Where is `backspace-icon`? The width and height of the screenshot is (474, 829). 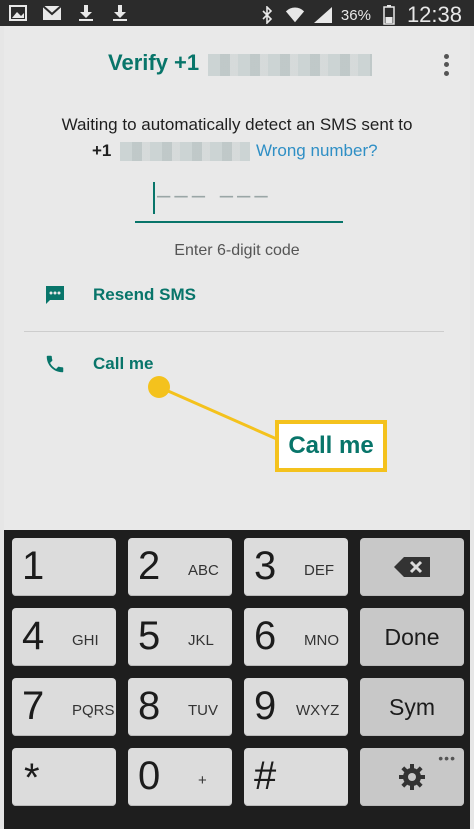 backspace-icon is located at coordinates (412, 567).